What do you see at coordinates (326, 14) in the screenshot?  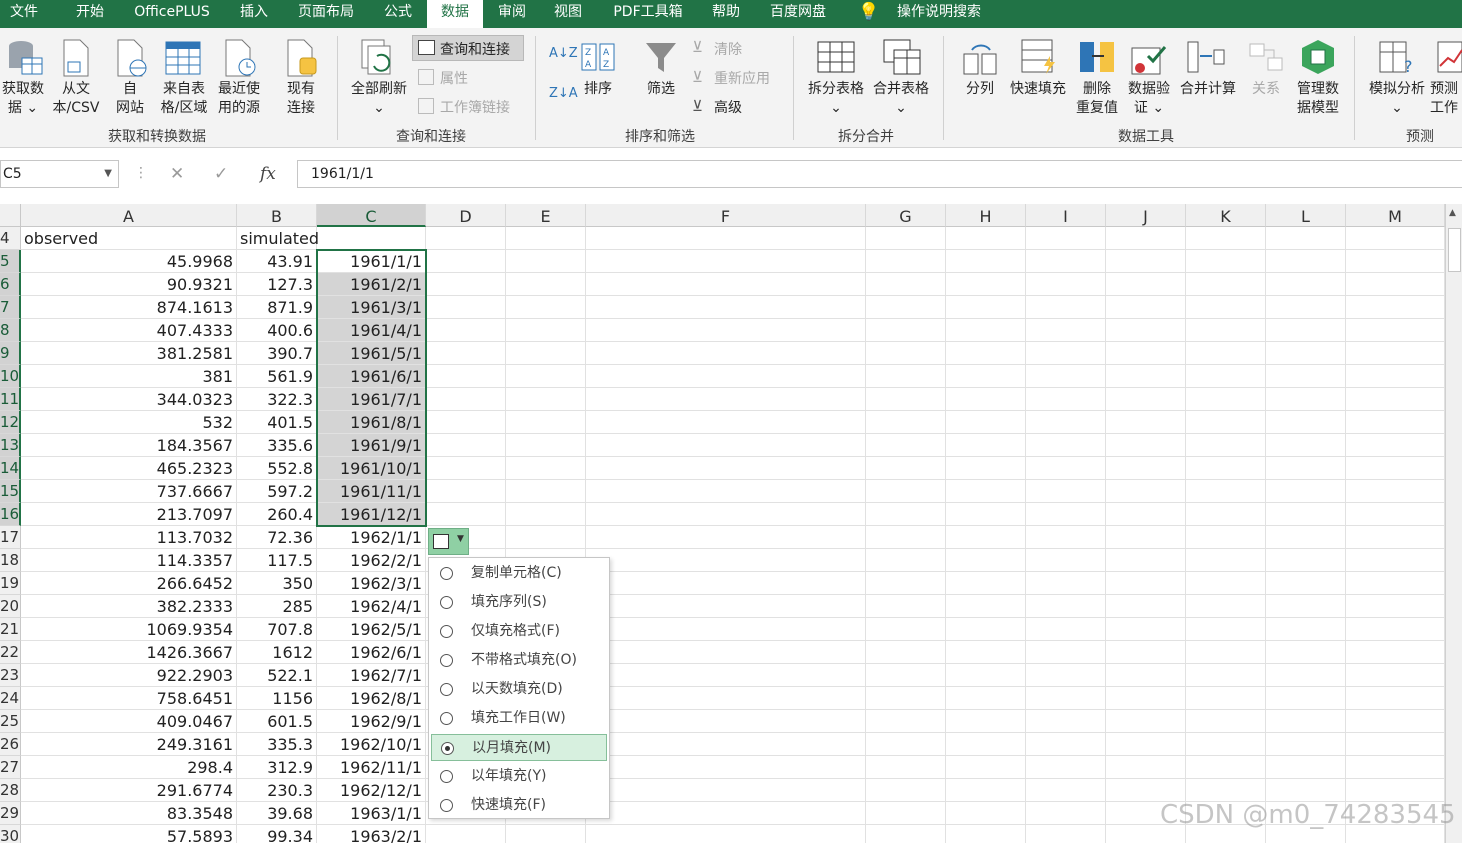 I see `tab-page-layout: 页面布局` at bounding box center [326, 14].